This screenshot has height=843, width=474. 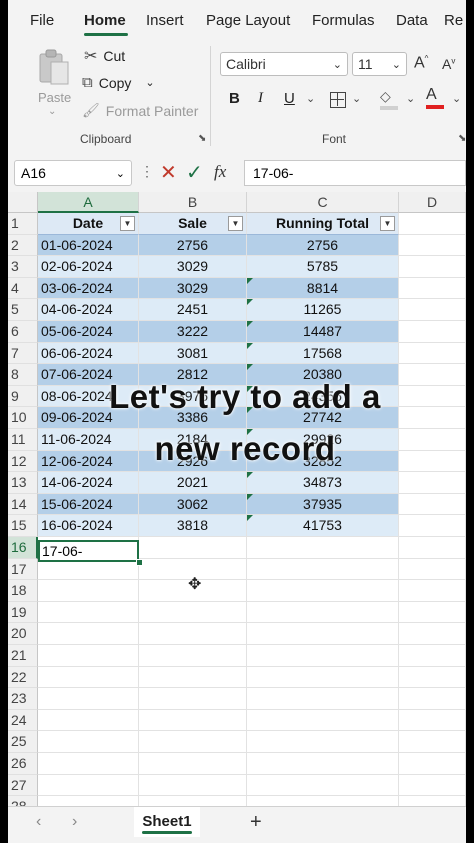 What do you see at coordinates (390, 100) in the screenshot?
I see `fill-color-button: ◇` at bounding box center [390, 100].